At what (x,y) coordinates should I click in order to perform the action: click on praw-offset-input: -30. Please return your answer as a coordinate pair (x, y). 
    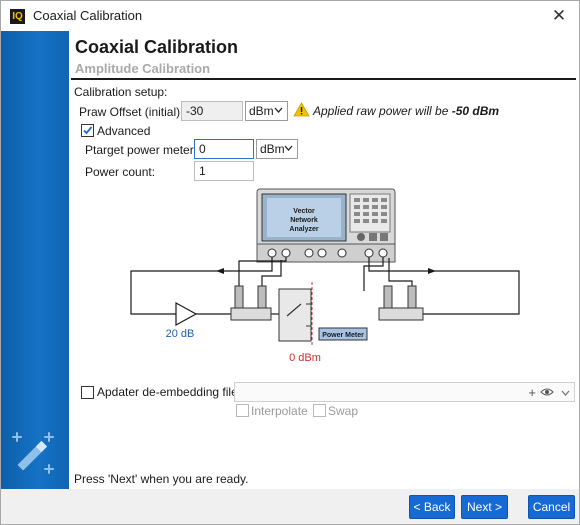
    Looking at the image, I should click on (212, 111).